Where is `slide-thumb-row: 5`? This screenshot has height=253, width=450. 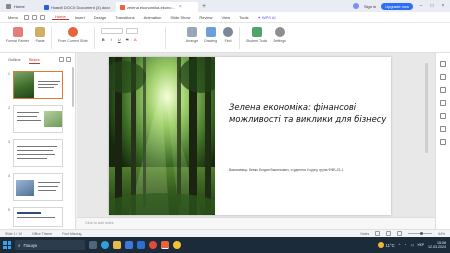 slide-thumb-row: 5 is located at coordinates (33, 217).